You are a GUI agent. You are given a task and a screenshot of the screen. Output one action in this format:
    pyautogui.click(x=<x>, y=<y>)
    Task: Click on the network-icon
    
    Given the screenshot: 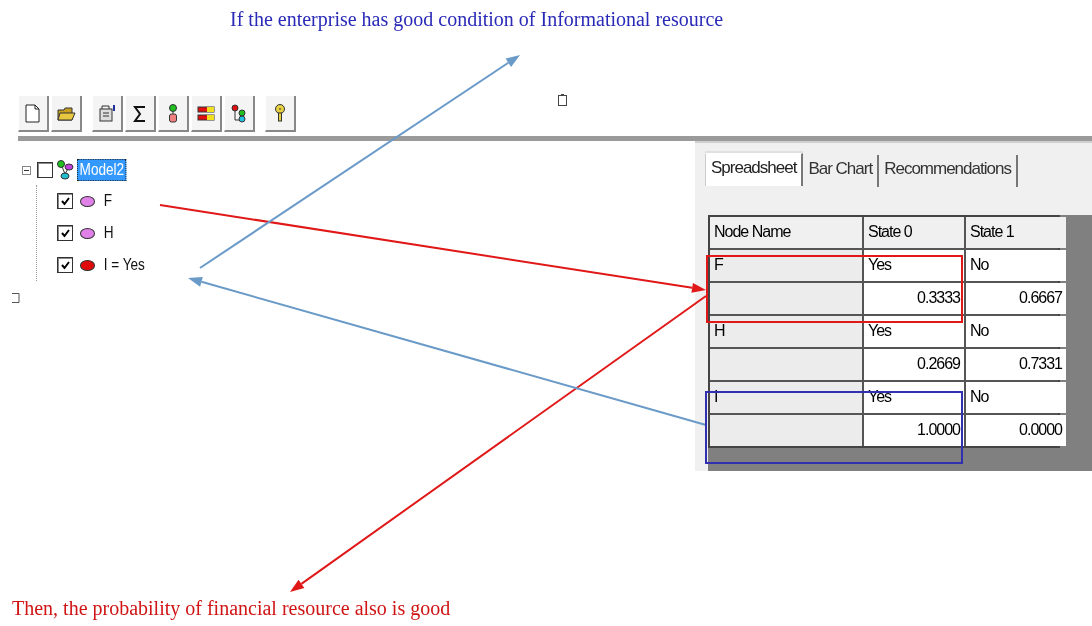 What is the action you would take?
    pyautogui.click(x=239, y=113)
    